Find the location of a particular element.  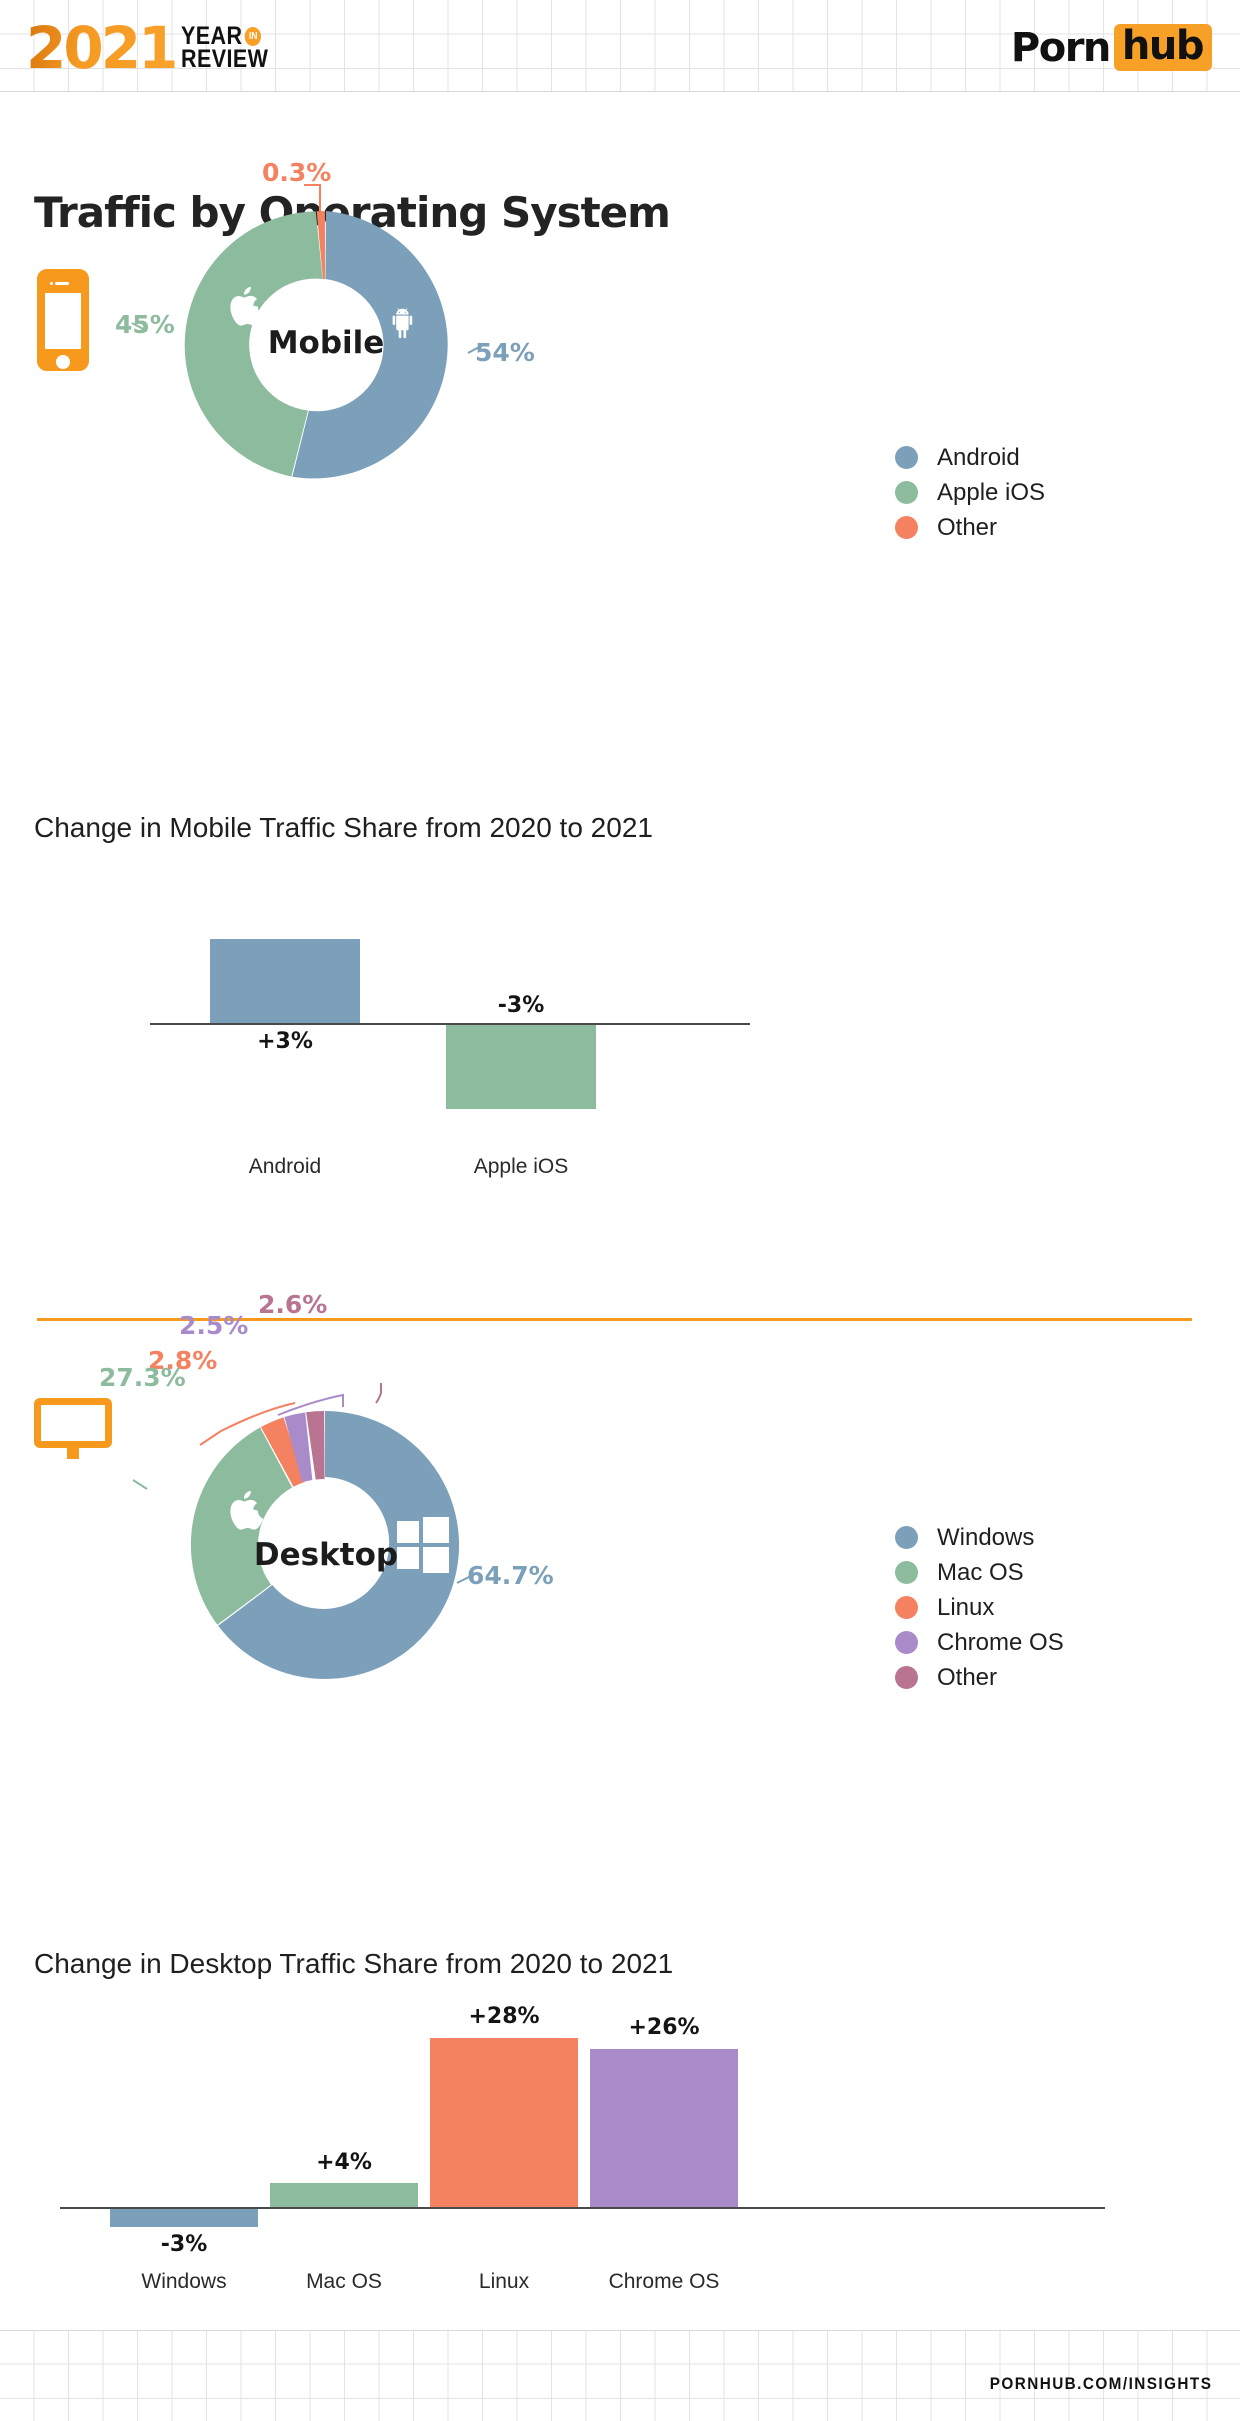

bar-category-chrome-os: Chrome OS is located at coordinates (664, 2281).